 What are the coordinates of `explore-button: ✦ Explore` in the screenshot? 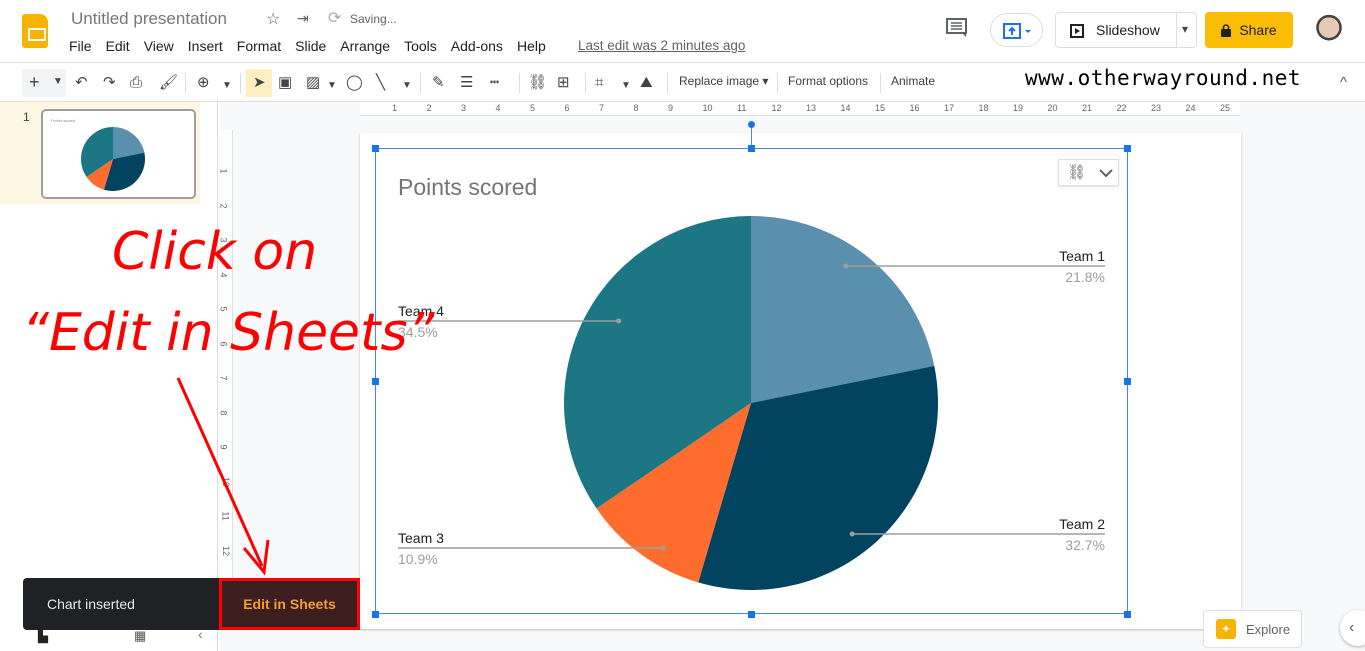 It's located at (1252, 629).